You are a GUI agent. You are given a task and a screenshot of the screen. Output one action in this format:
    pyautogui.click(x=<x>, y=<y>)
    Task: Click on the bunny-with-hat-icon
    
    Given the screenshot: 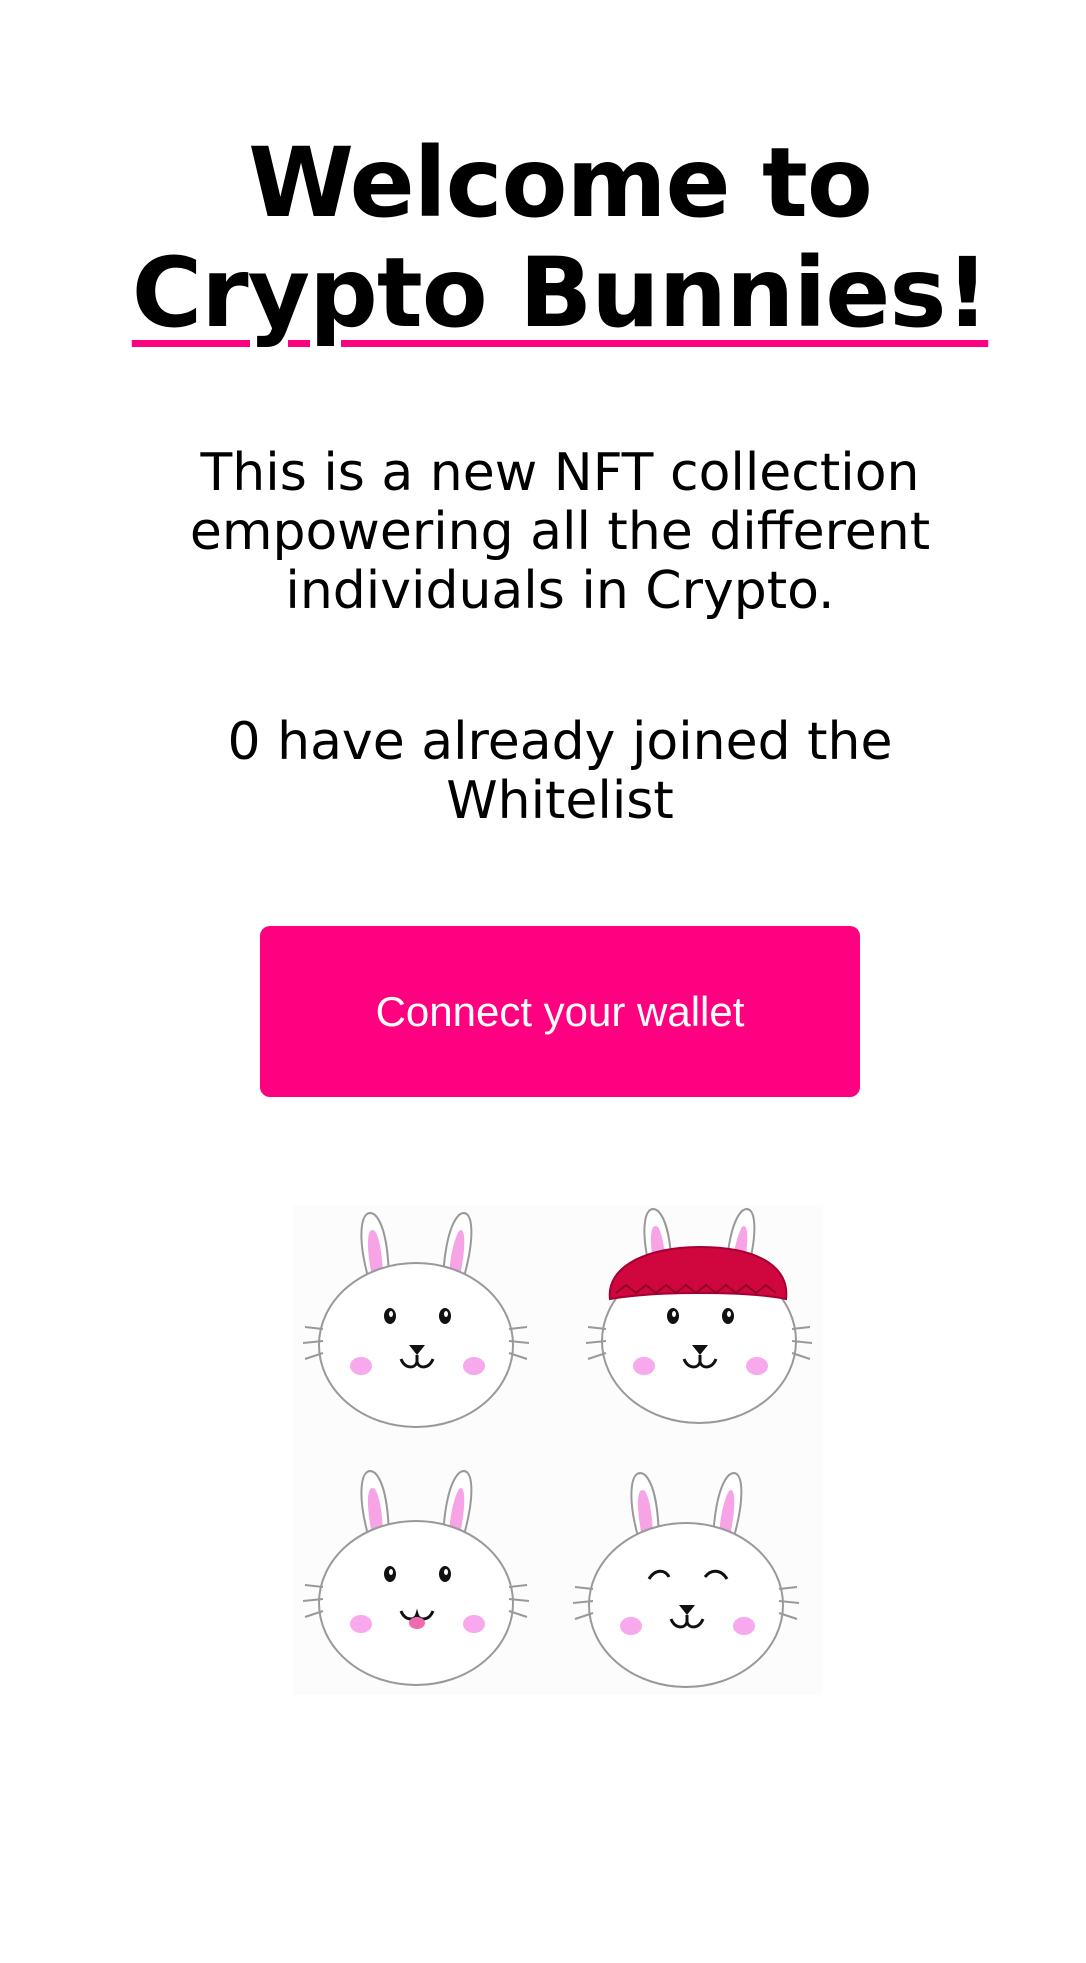 What is the action you would take?
    pyautogui.click(x=699, y=1316)
    